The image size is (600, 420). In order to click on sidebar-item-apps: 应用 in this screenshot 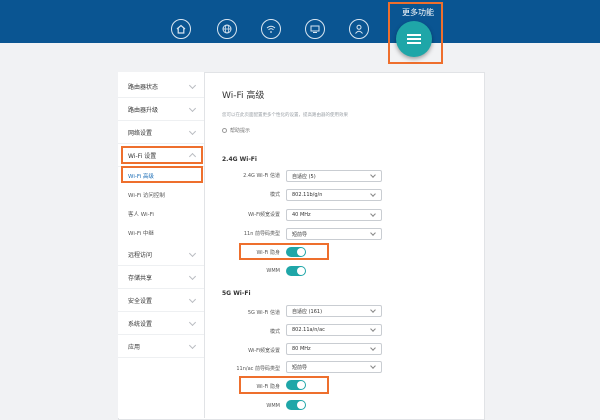, I will do `click(161, 347)`.